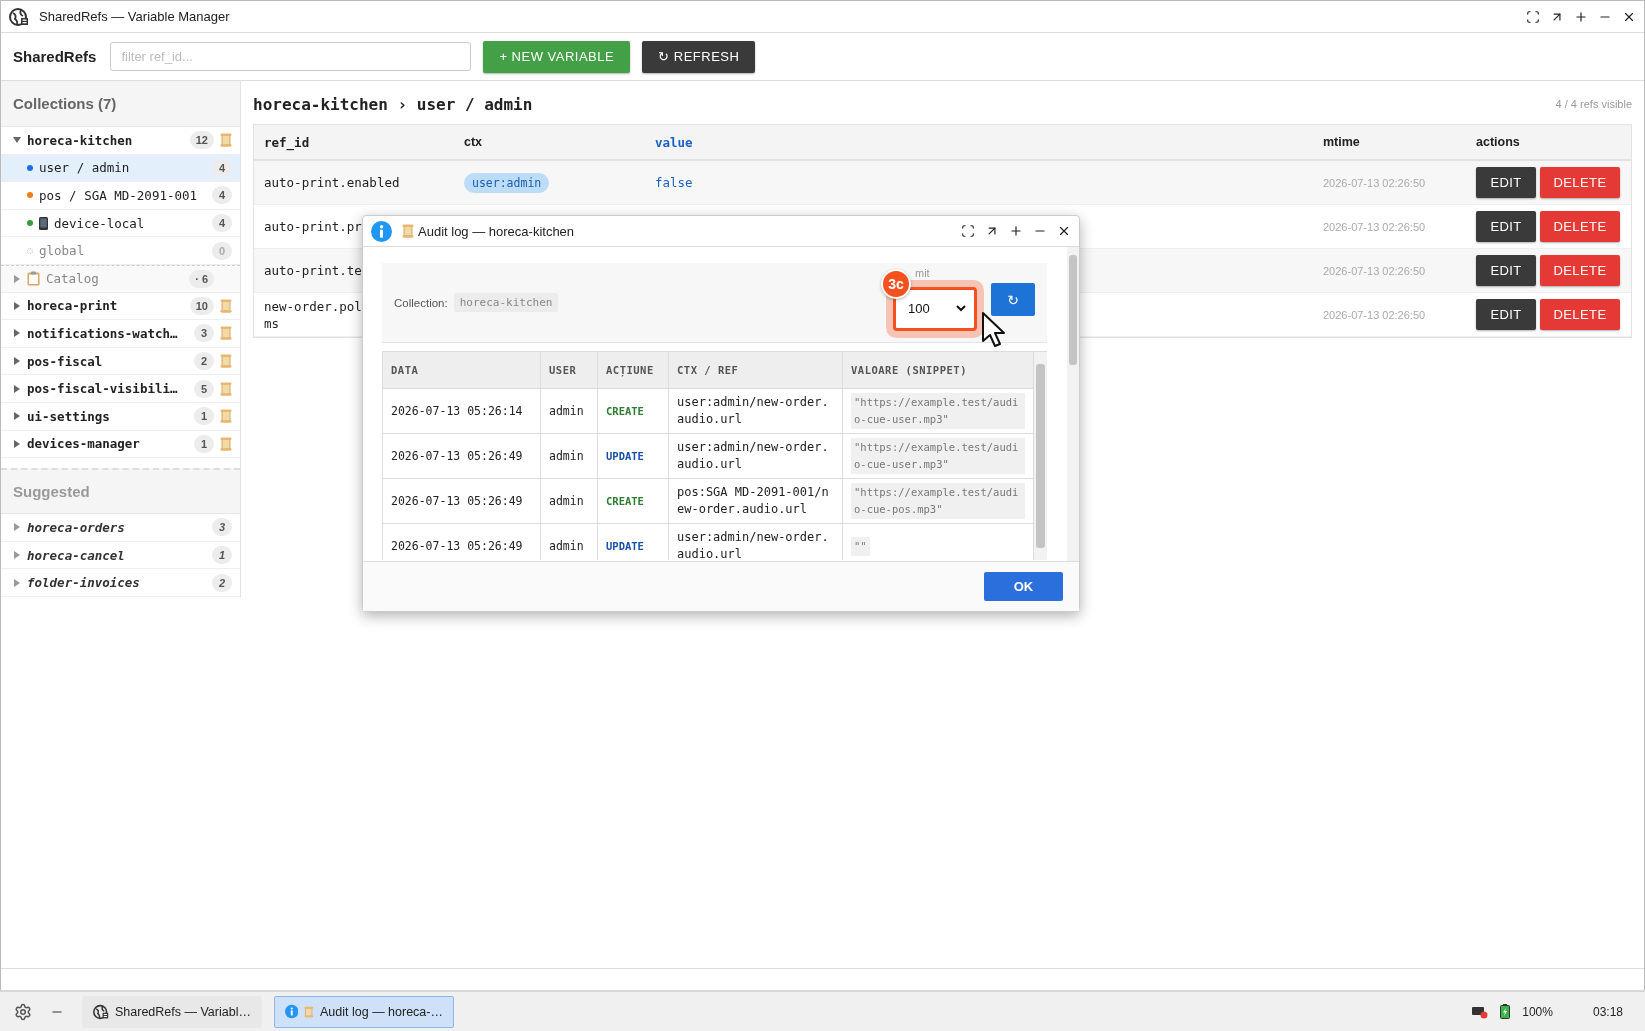 This screenshot has width=1645, height=1031. I want to click on info-icon, so click(292, 1011).